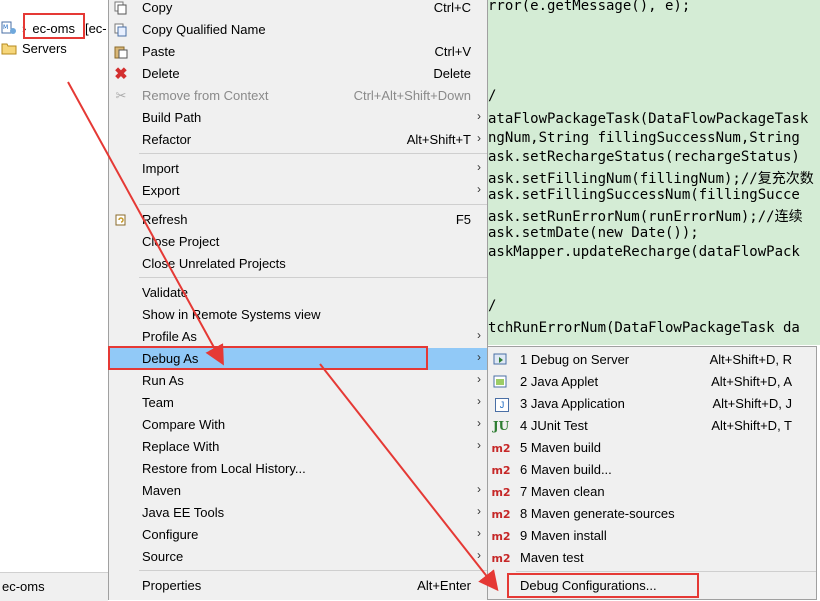  Describe the element at coordinates (652, 492) in the screenshot. I see `submenu-item-maven-clean: m2 7 Maven clean` at that location.